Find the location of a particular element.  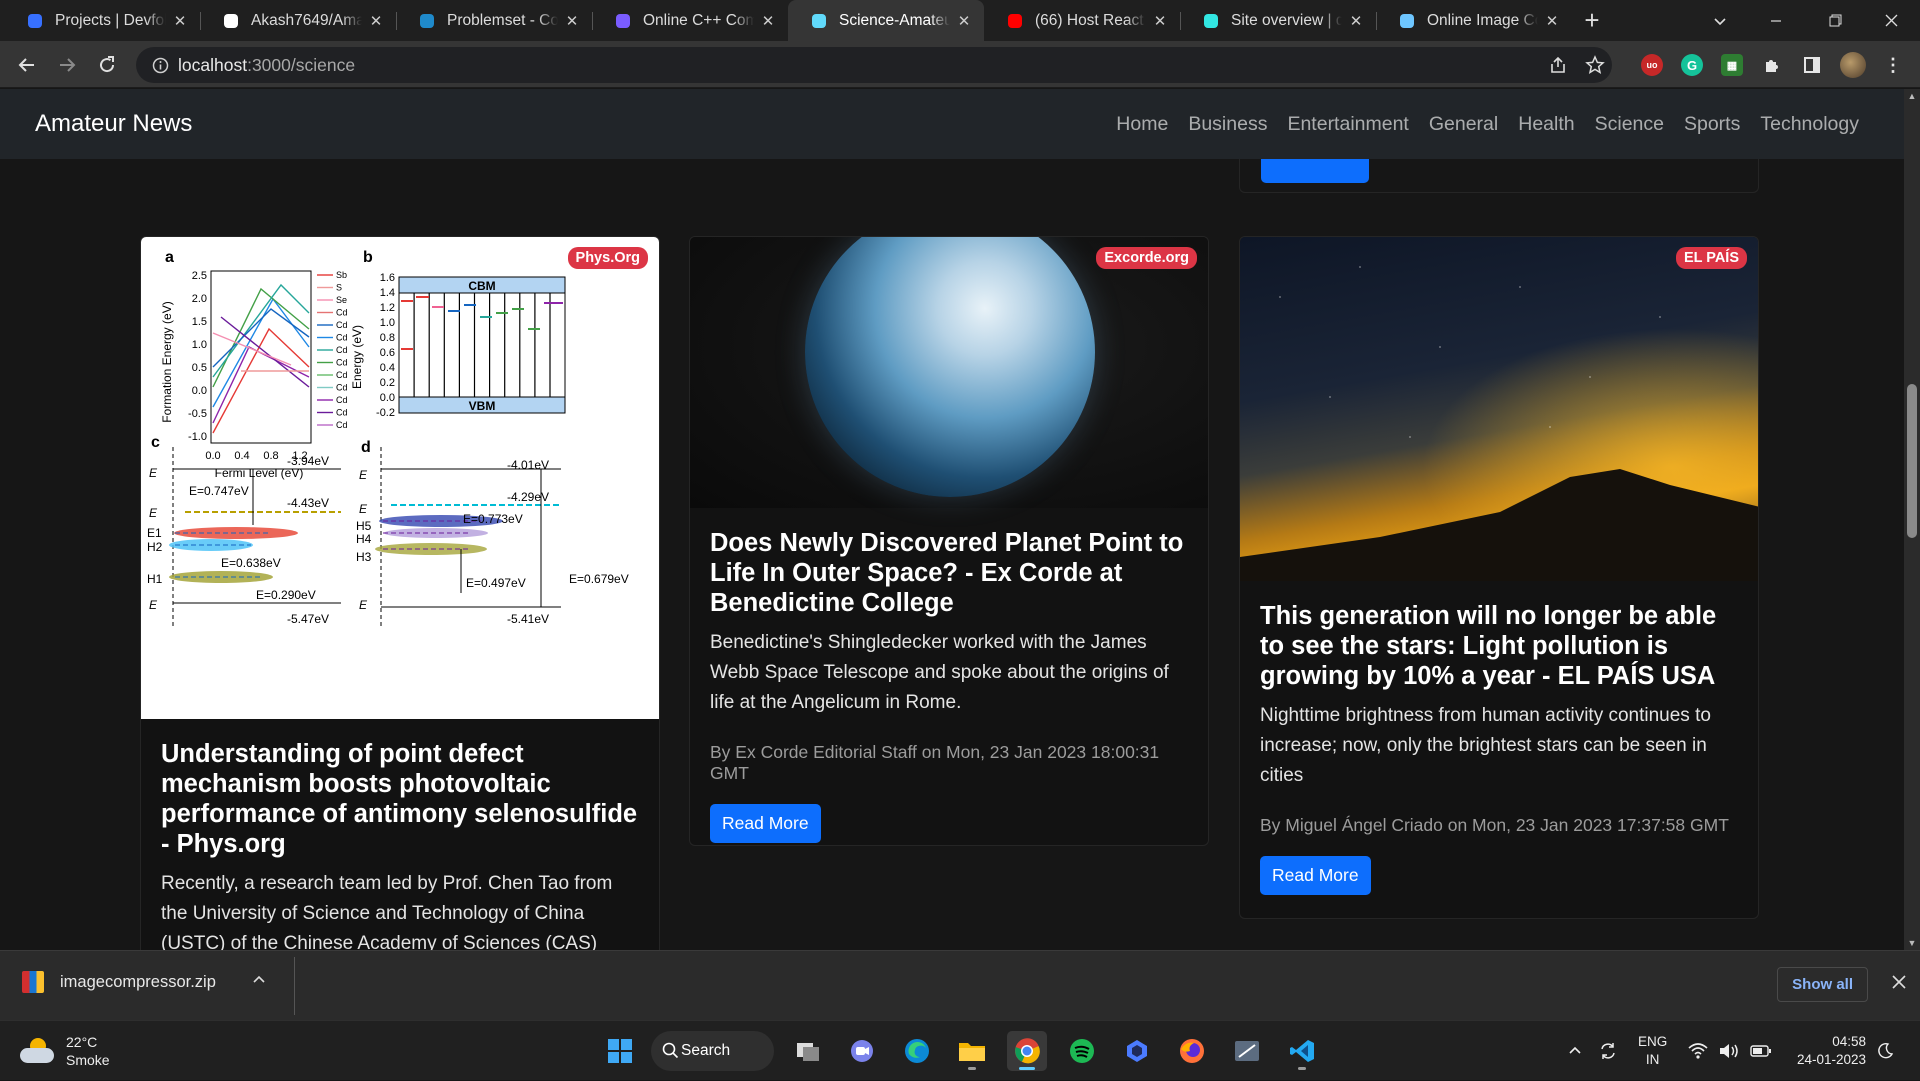

focus-moon-icon is located at coordinates (1885, 1051).